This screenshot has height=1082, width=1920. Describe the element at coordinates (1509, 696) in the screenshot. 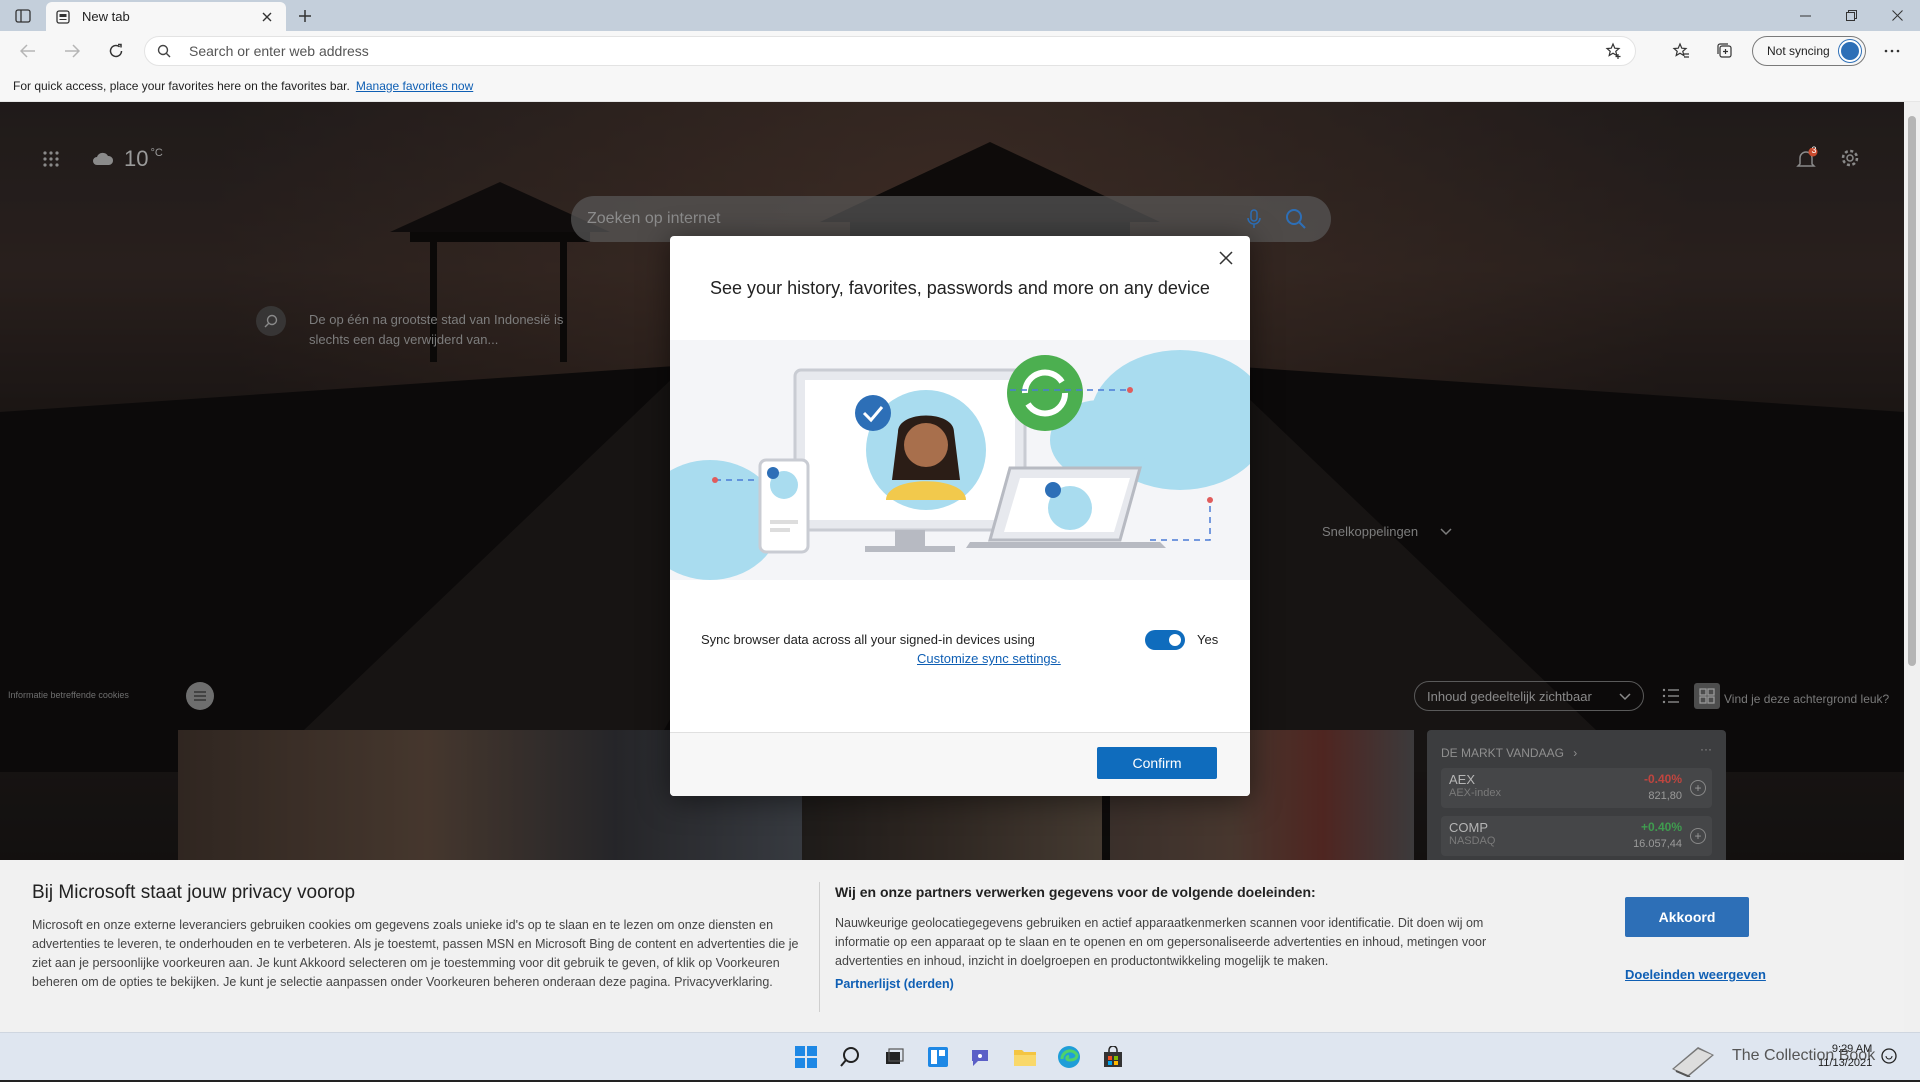

I see `content-visibility-label: Inhoud gedeeltelijk zichtbaar` at that location.